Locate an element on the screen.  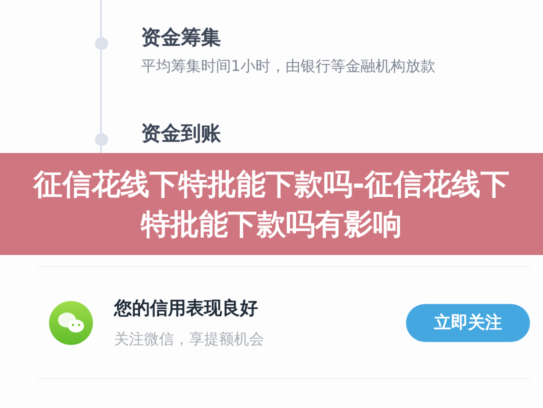
card-title: 您的信用表现良好 is located at coordinates (186, 308).